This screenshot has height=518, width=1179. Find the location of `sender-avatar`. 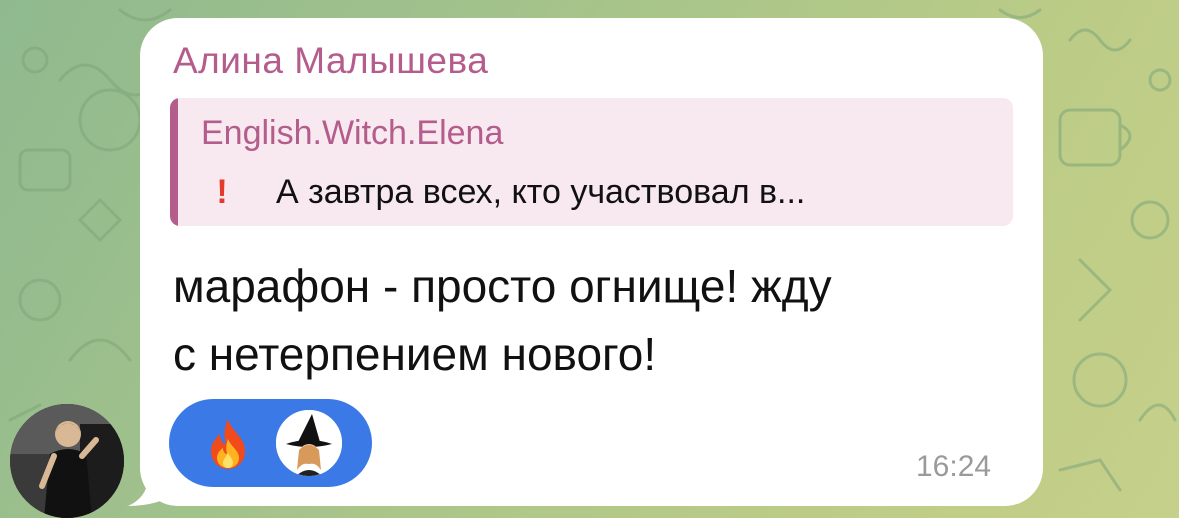

sender-avatar is located at coordinates (67, 461).